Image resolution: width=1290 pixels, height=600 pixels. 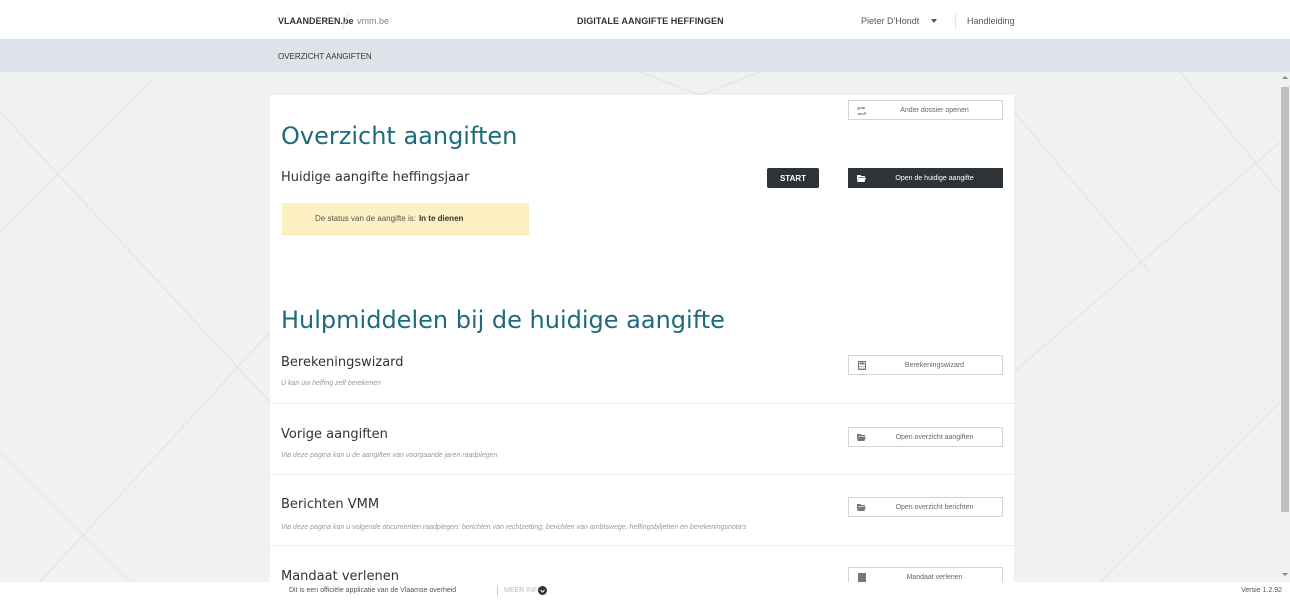 I want to click on scrollbar, so click(x=1285, y=327).